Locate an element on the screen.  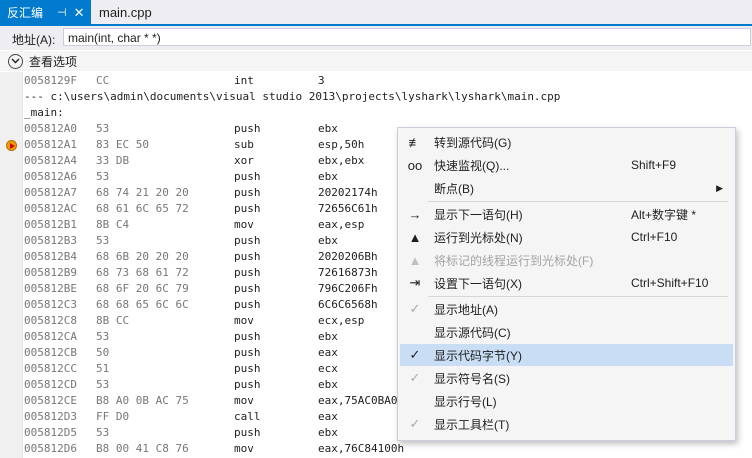
tab-disassembly-label: 反汇编 is located at coordinates (25, 13).